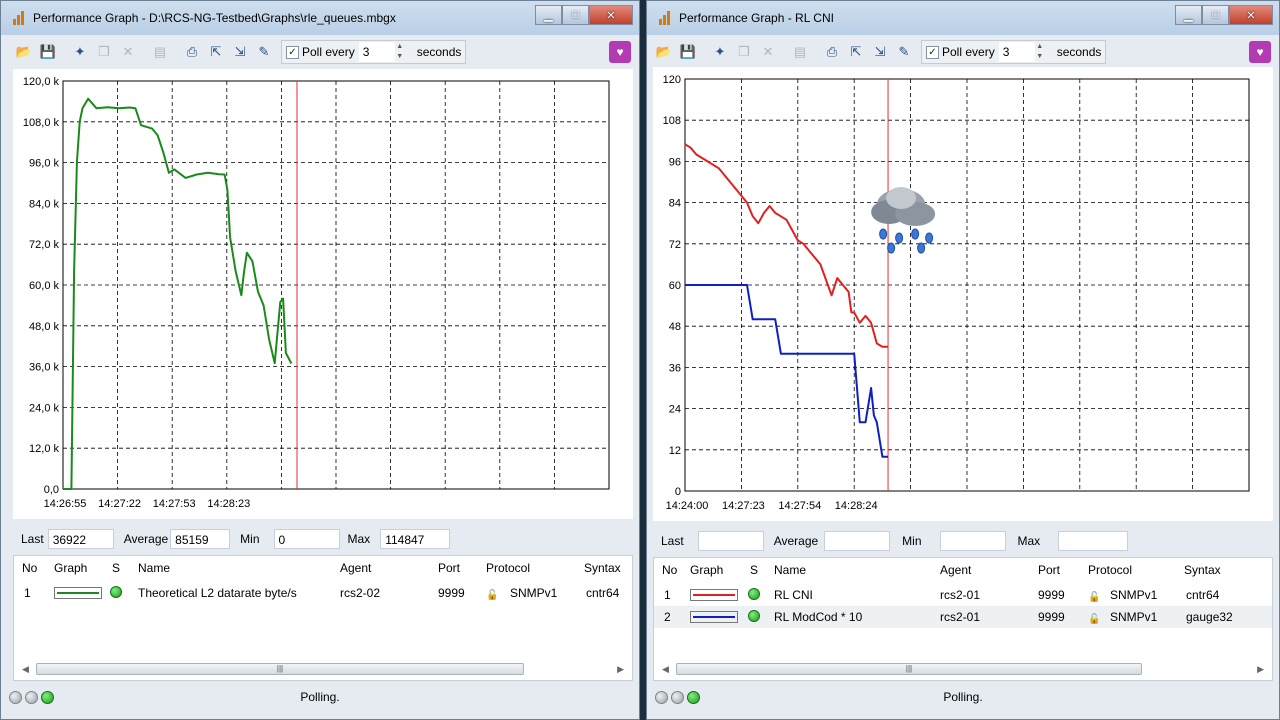 This screenshot has height=720, width=1280. I want to click on y-tick-label: 0,0, so click(51, 490).